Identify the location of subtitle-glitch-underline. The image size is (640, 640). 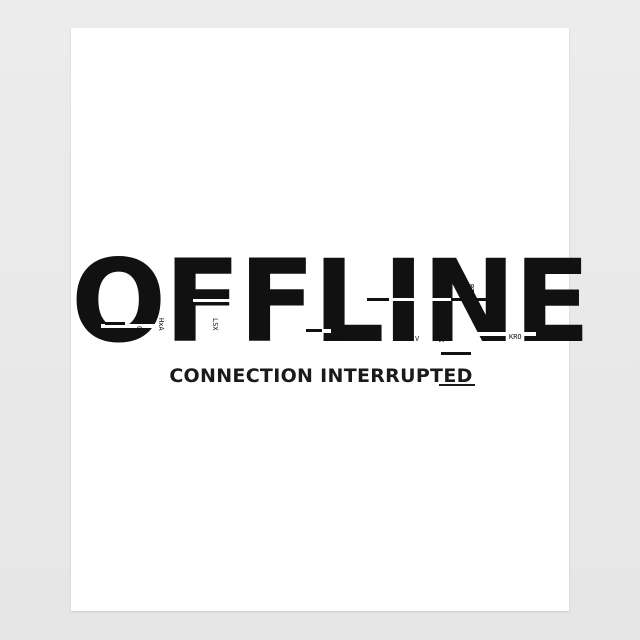
(456, 385).